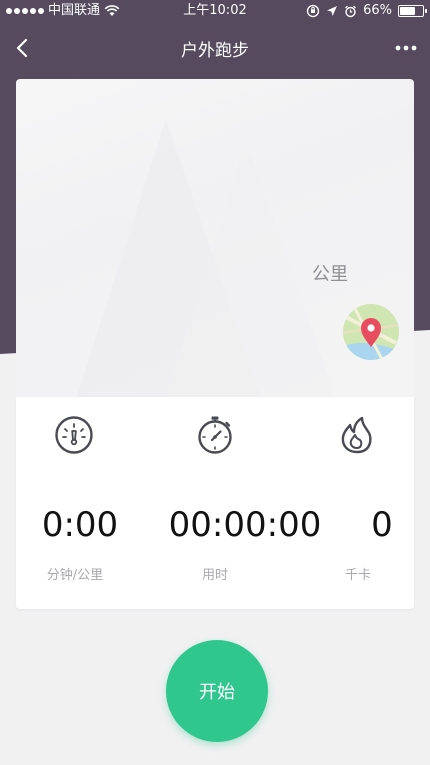 The height and width of the screenshot is (765, 430). What do you see at coordinates (313, 11) in the screenshot?
I see `orientation-lock-icon` at bounding box center [313, 11].